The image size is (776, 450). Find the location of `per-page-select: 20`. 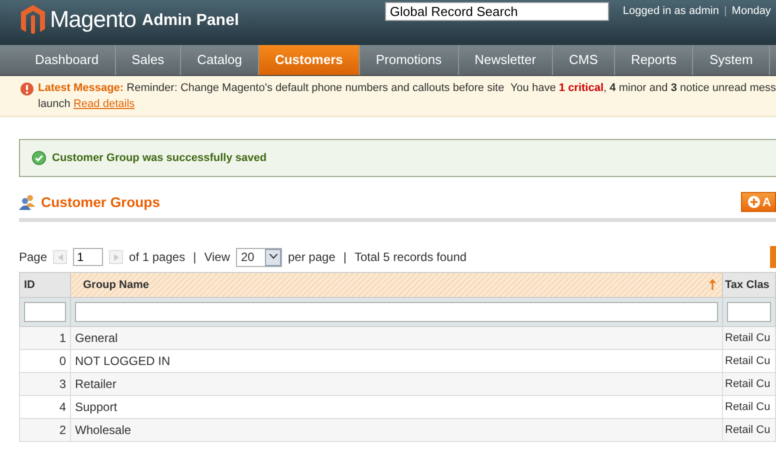

per-page-select: 20 is located at coordinates (259, 257).